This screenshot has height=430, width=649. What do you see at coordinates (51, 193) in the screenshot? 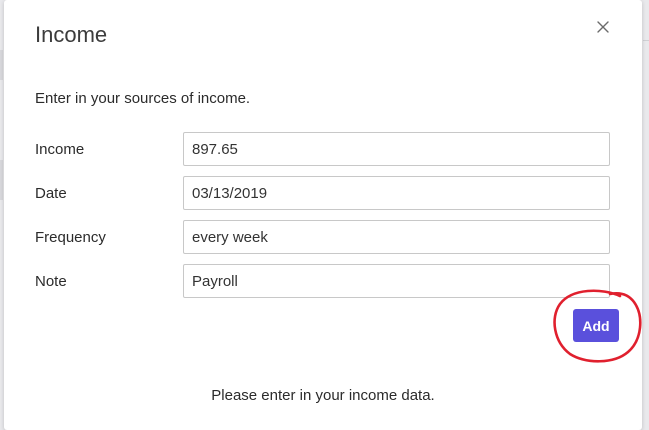
I see `date-label: Date` at bounding box center [51, 193].